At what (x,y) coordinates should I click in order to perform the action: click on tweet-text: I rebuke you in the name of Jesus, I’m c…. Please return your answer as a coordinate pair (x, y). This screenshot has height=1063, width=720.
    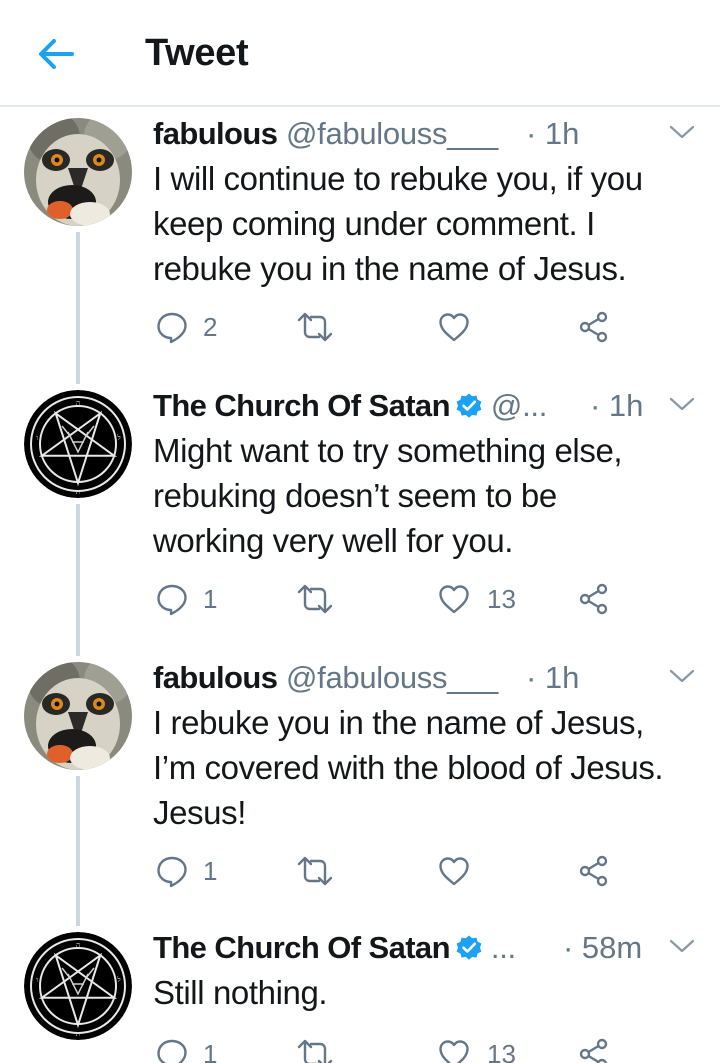
    Looking at the image, I should click on (427, 767).